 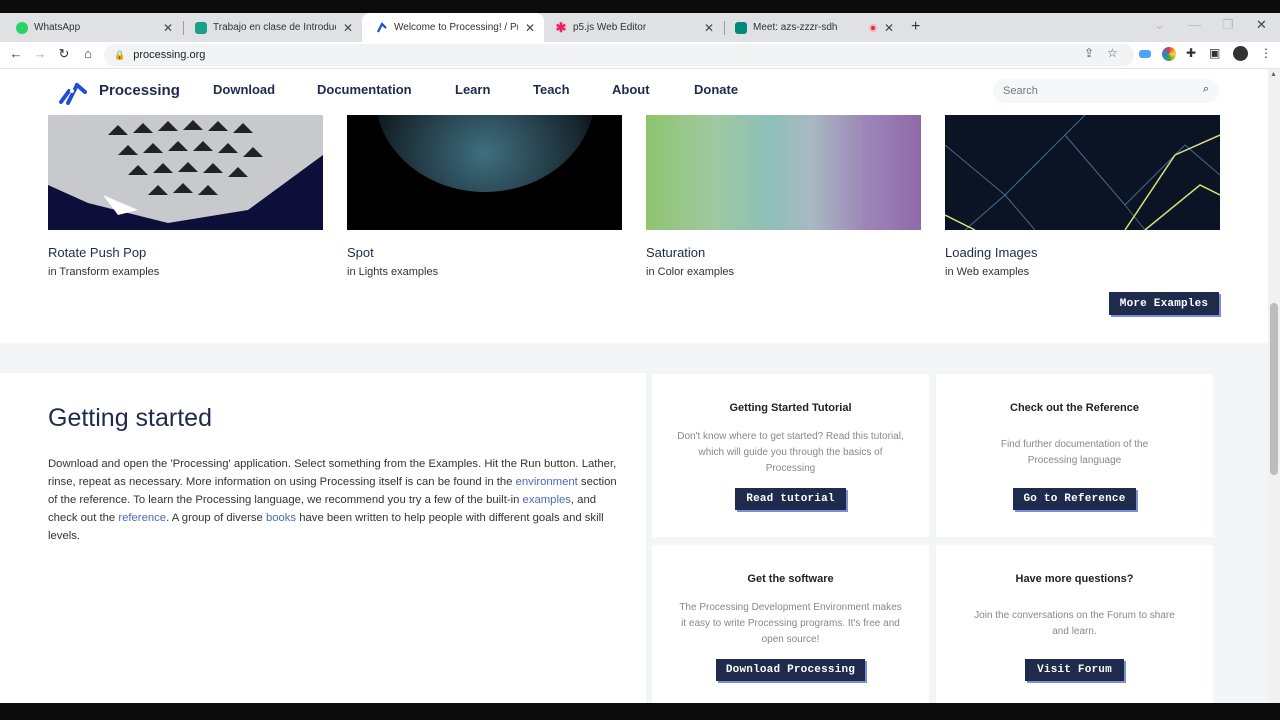 What do you see at coordinates (1169, 54) in the screenshot?
I see `extension-color-icon` at bounding box center [1169, 54].